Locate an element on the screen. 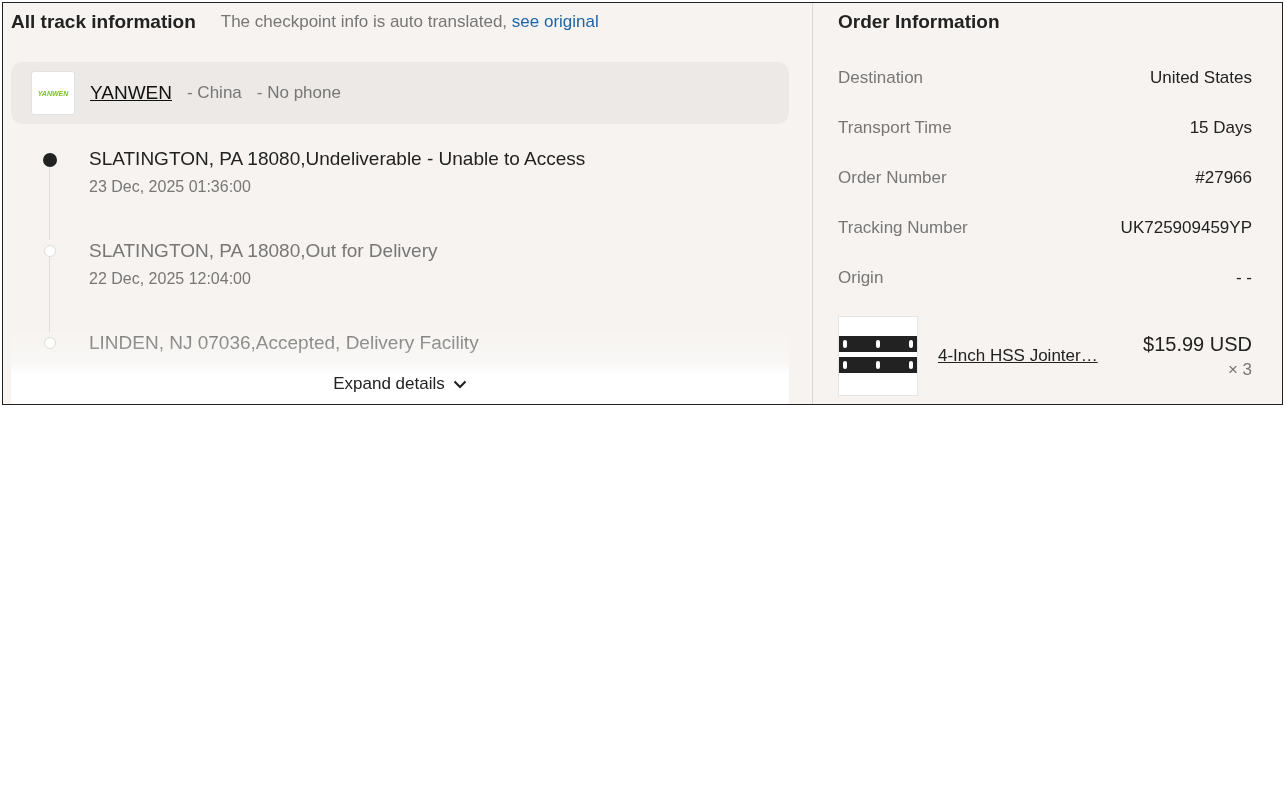 The height and width of the screenshot is (803, 1287). event-time: 22 Dec, 2025 12:04:00 is located at coordinates (170, 279).